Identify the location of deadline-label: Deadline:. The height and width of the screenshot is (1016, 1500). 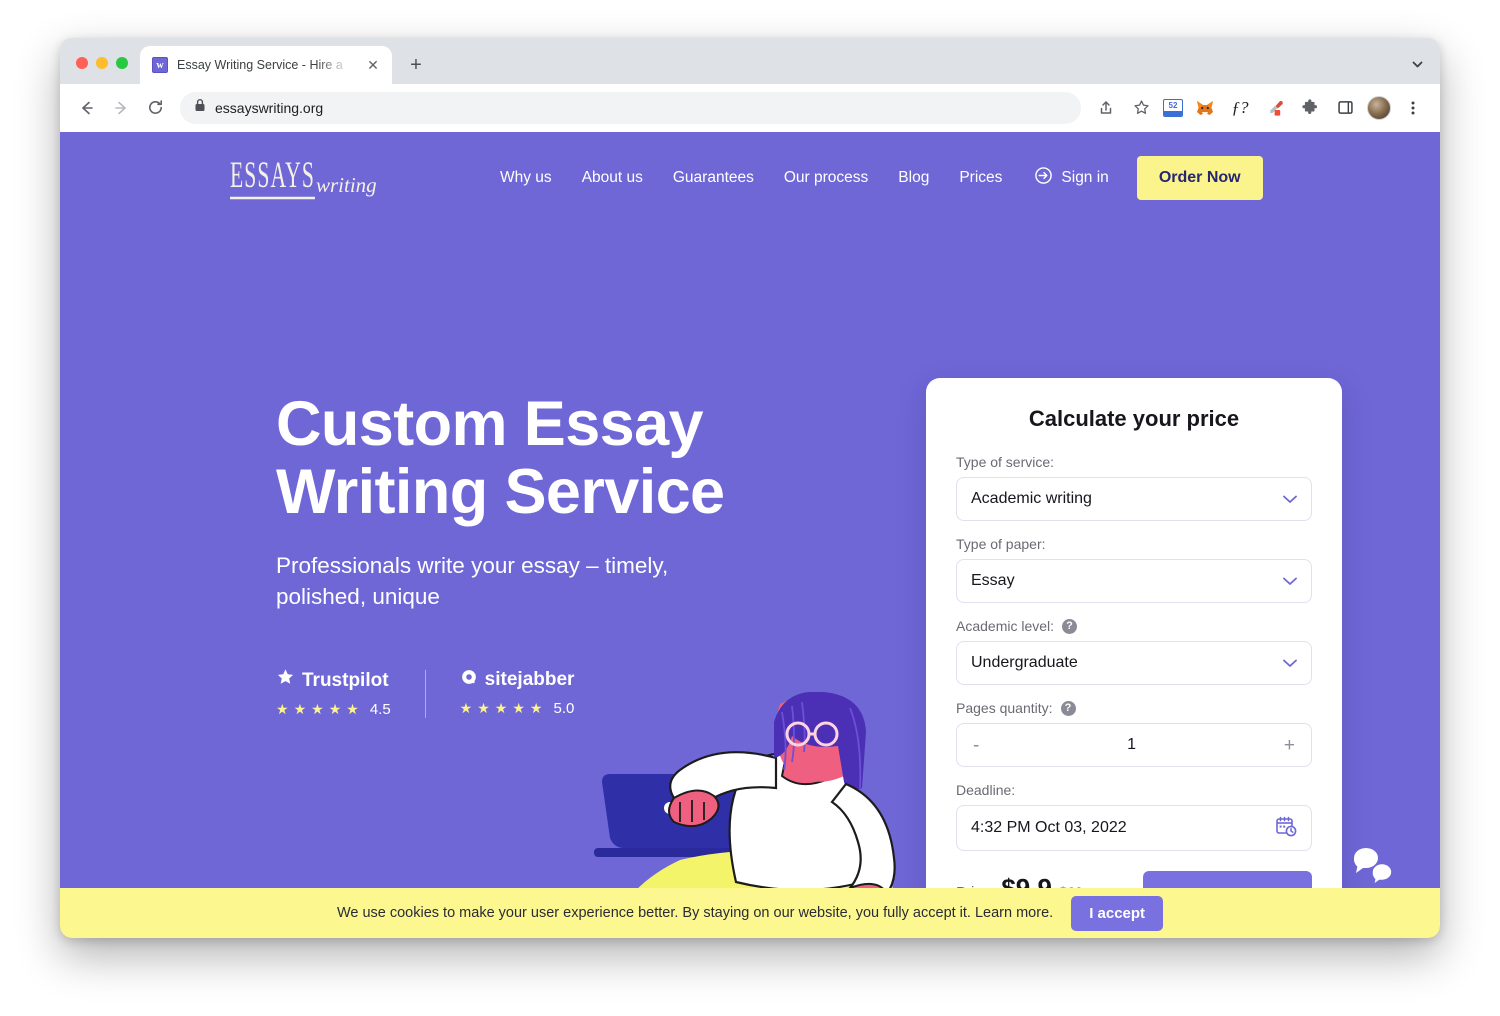
(986, 790).